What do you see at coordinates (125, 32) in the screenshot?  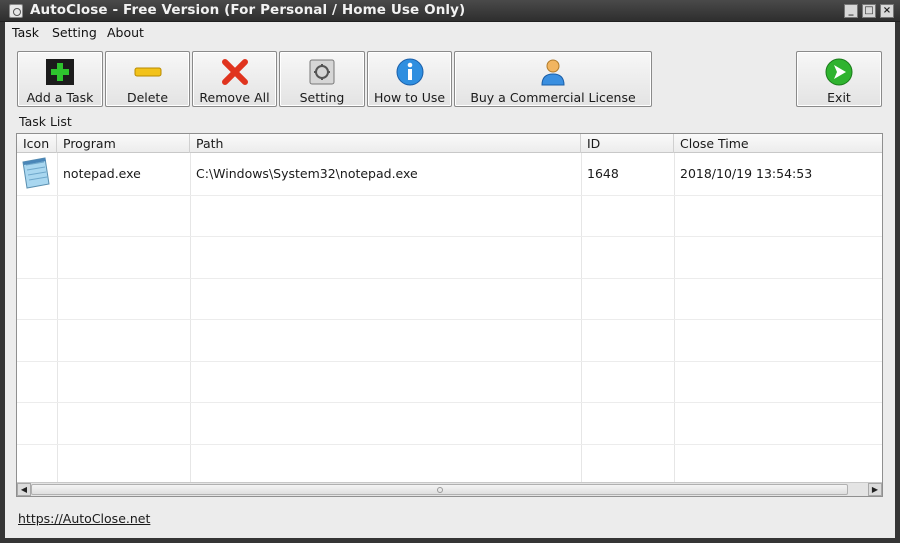 I see `menu-about: About` at bounding box center [125, 32].